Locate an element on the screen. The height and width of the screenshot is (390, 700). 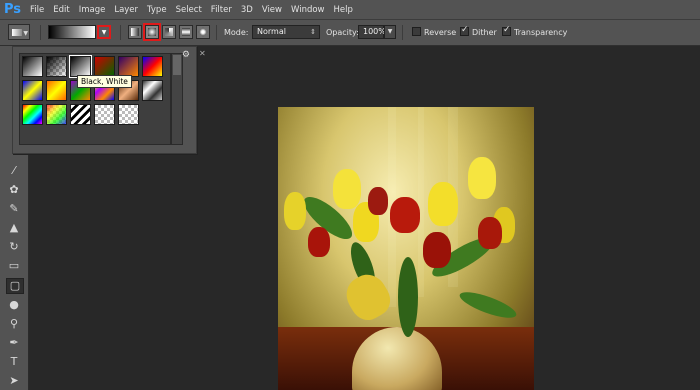
angle-gradient-icon is located at coordinates (169, 32).